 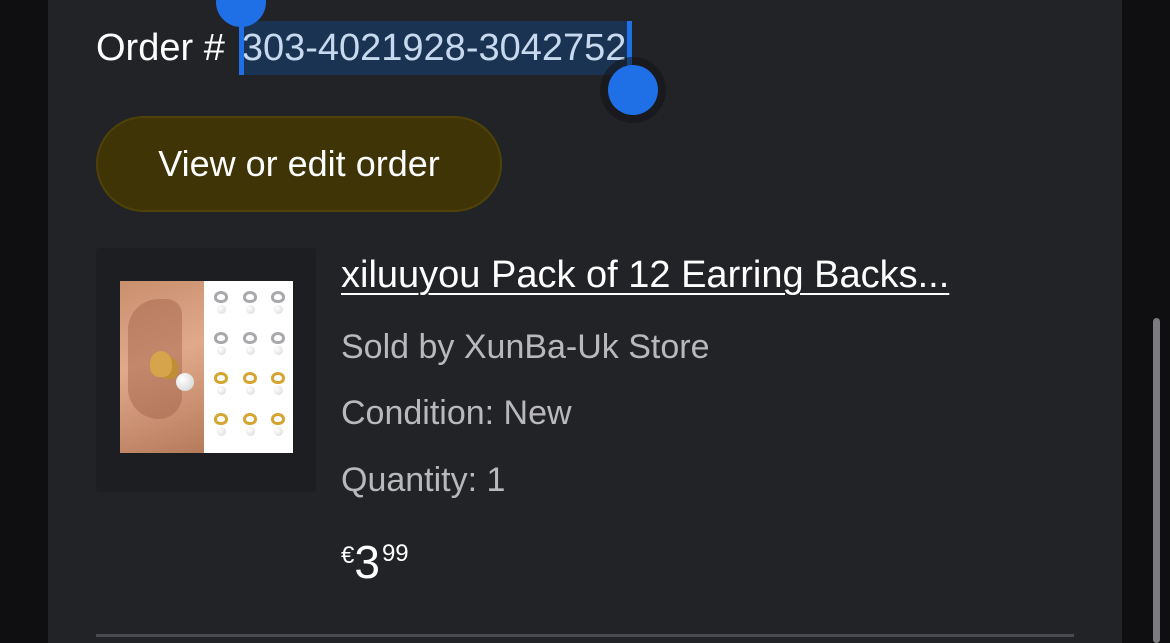 I want to click on earring-backs-grid, so click(x=250, y=367).